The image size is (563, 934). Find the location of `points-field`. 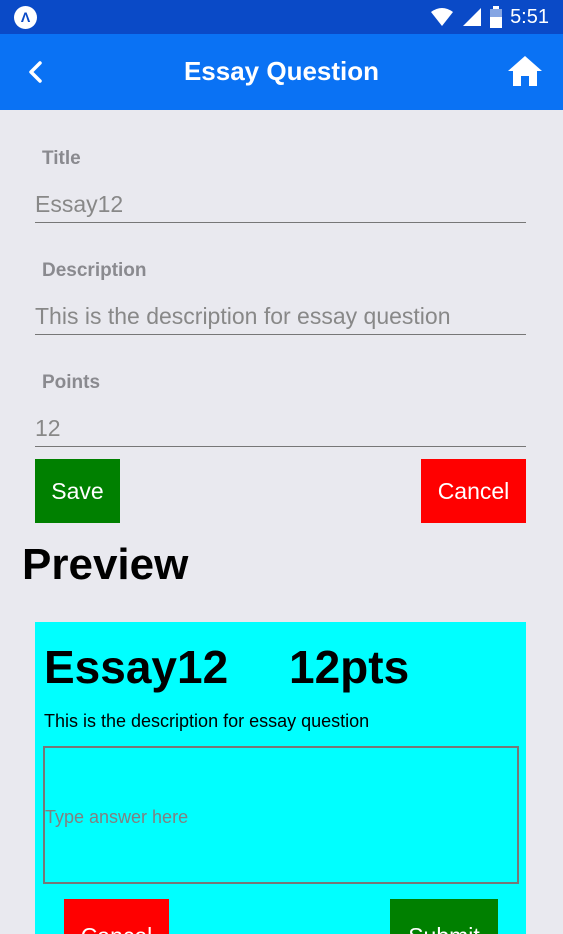

points-field is located at coordinates (280, 428).